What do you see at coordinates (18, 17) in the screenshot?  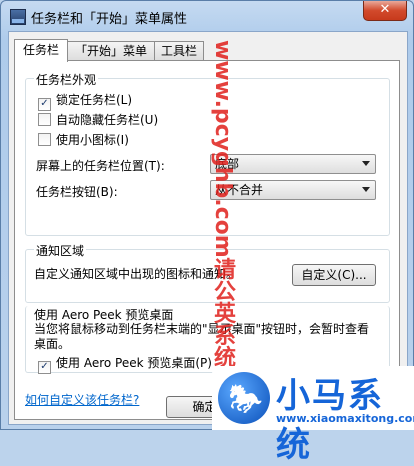 I see `taskbar-app-icon` at bounding box center [18, 17].